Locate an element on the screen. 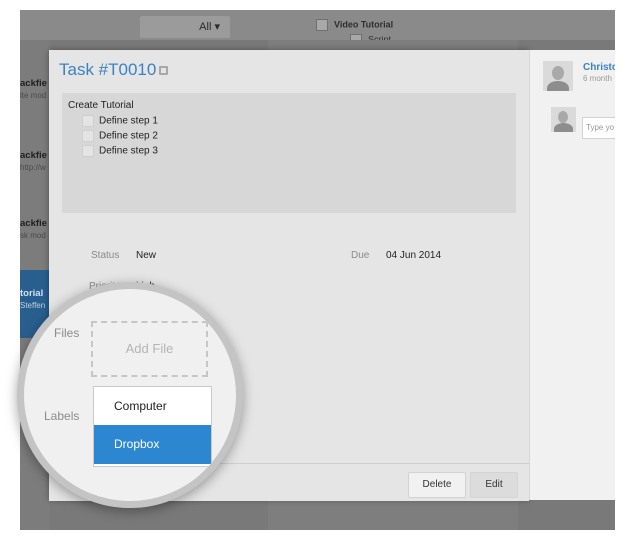 Image resolution: width=636 pixels, height=550 pixels. task-card-subtitle: http://w is located at coordinates (33, 167).